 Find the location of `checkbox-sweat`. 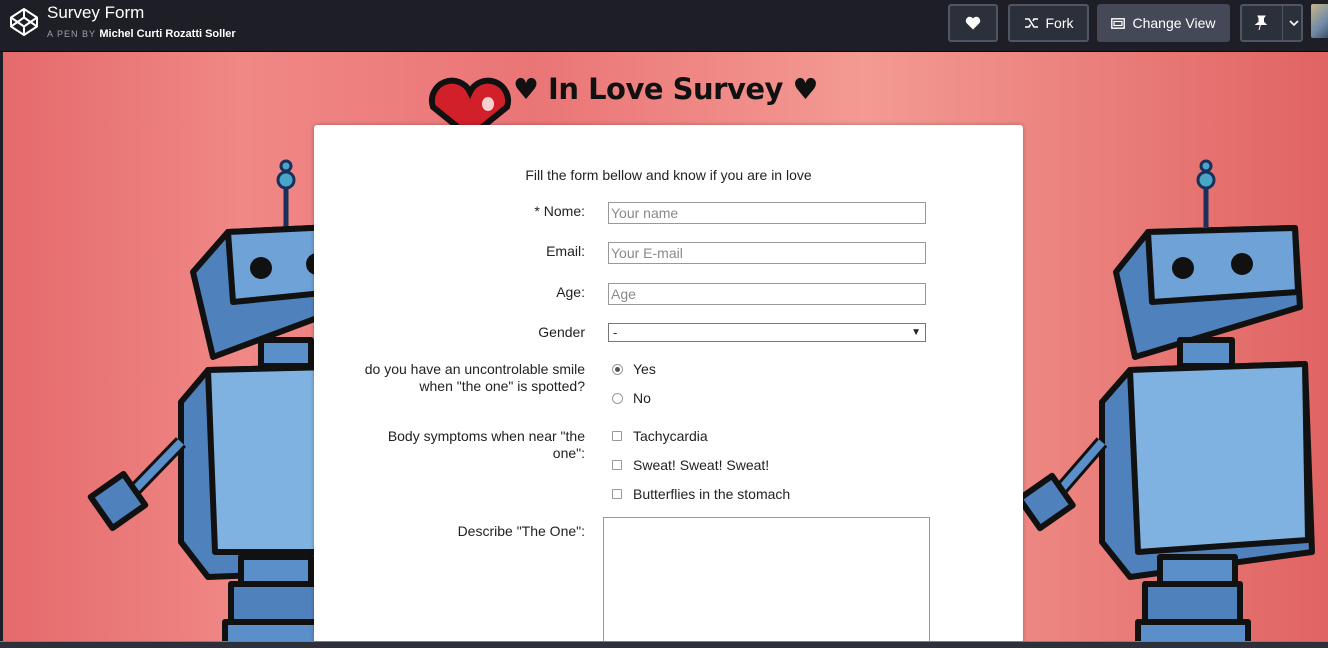

checkbox-sweat is located at coordinates (617, 465).